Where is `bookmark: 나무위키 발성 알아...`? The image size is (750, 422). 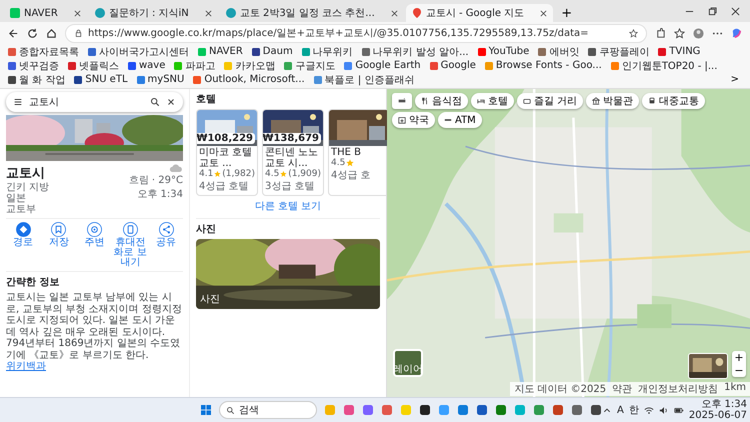 bookmark: 나무위키 발성 알아... is located at coordinates (415, 51).